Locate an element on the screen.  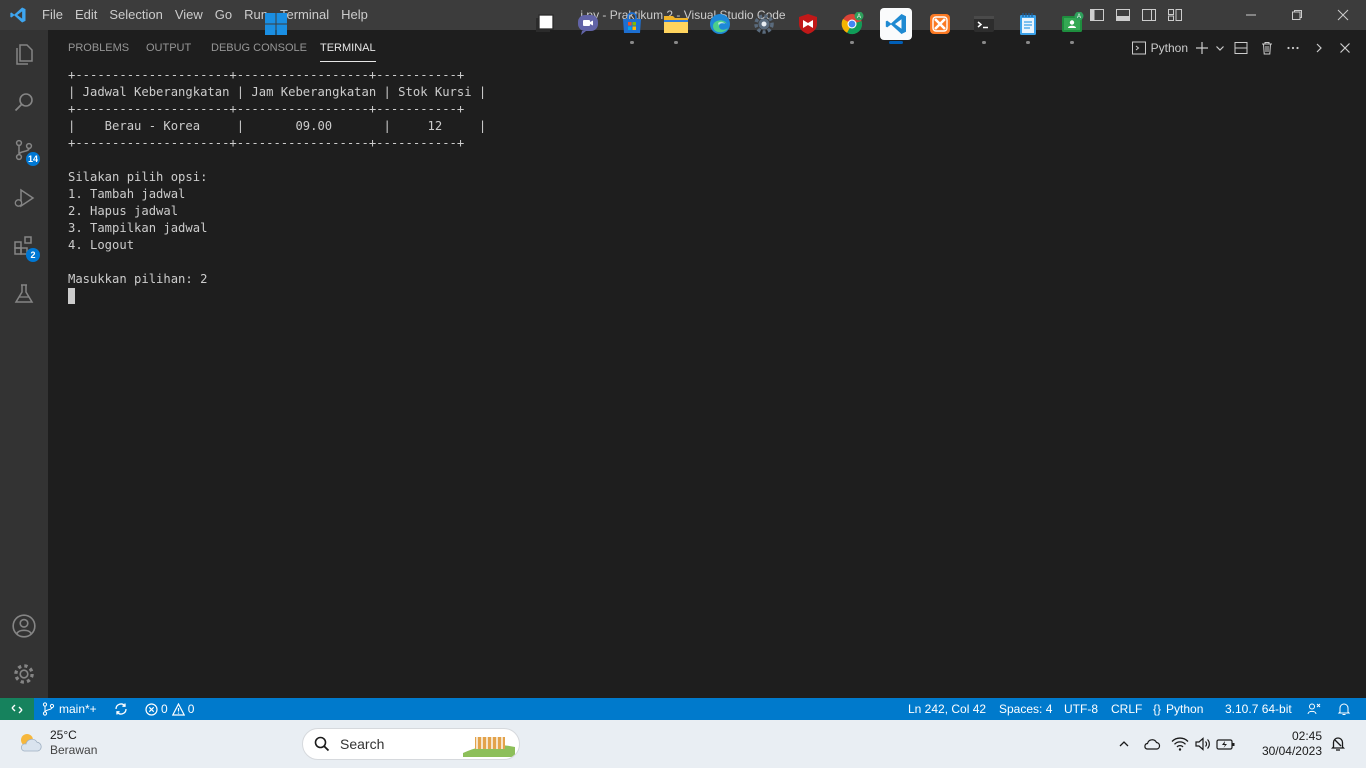
restore-icon is located at coordinates (1297, 15).